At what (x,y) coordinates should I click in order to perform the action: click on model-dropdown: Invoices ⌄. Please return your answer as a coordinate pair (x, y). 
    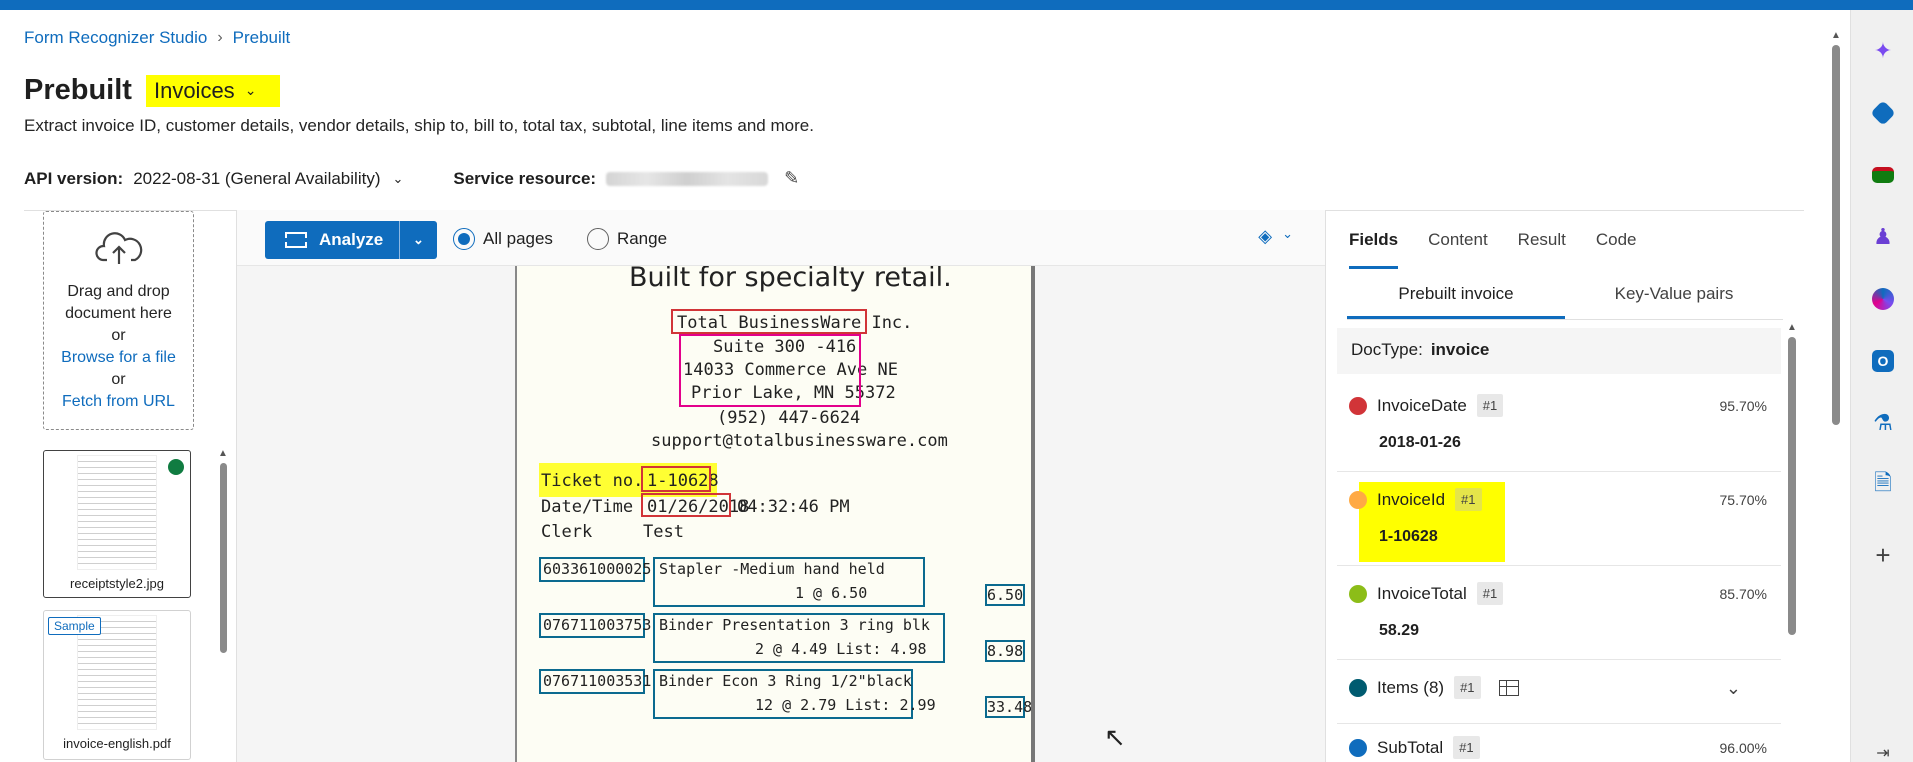
    Looking at the image, I should click on (213, 90).